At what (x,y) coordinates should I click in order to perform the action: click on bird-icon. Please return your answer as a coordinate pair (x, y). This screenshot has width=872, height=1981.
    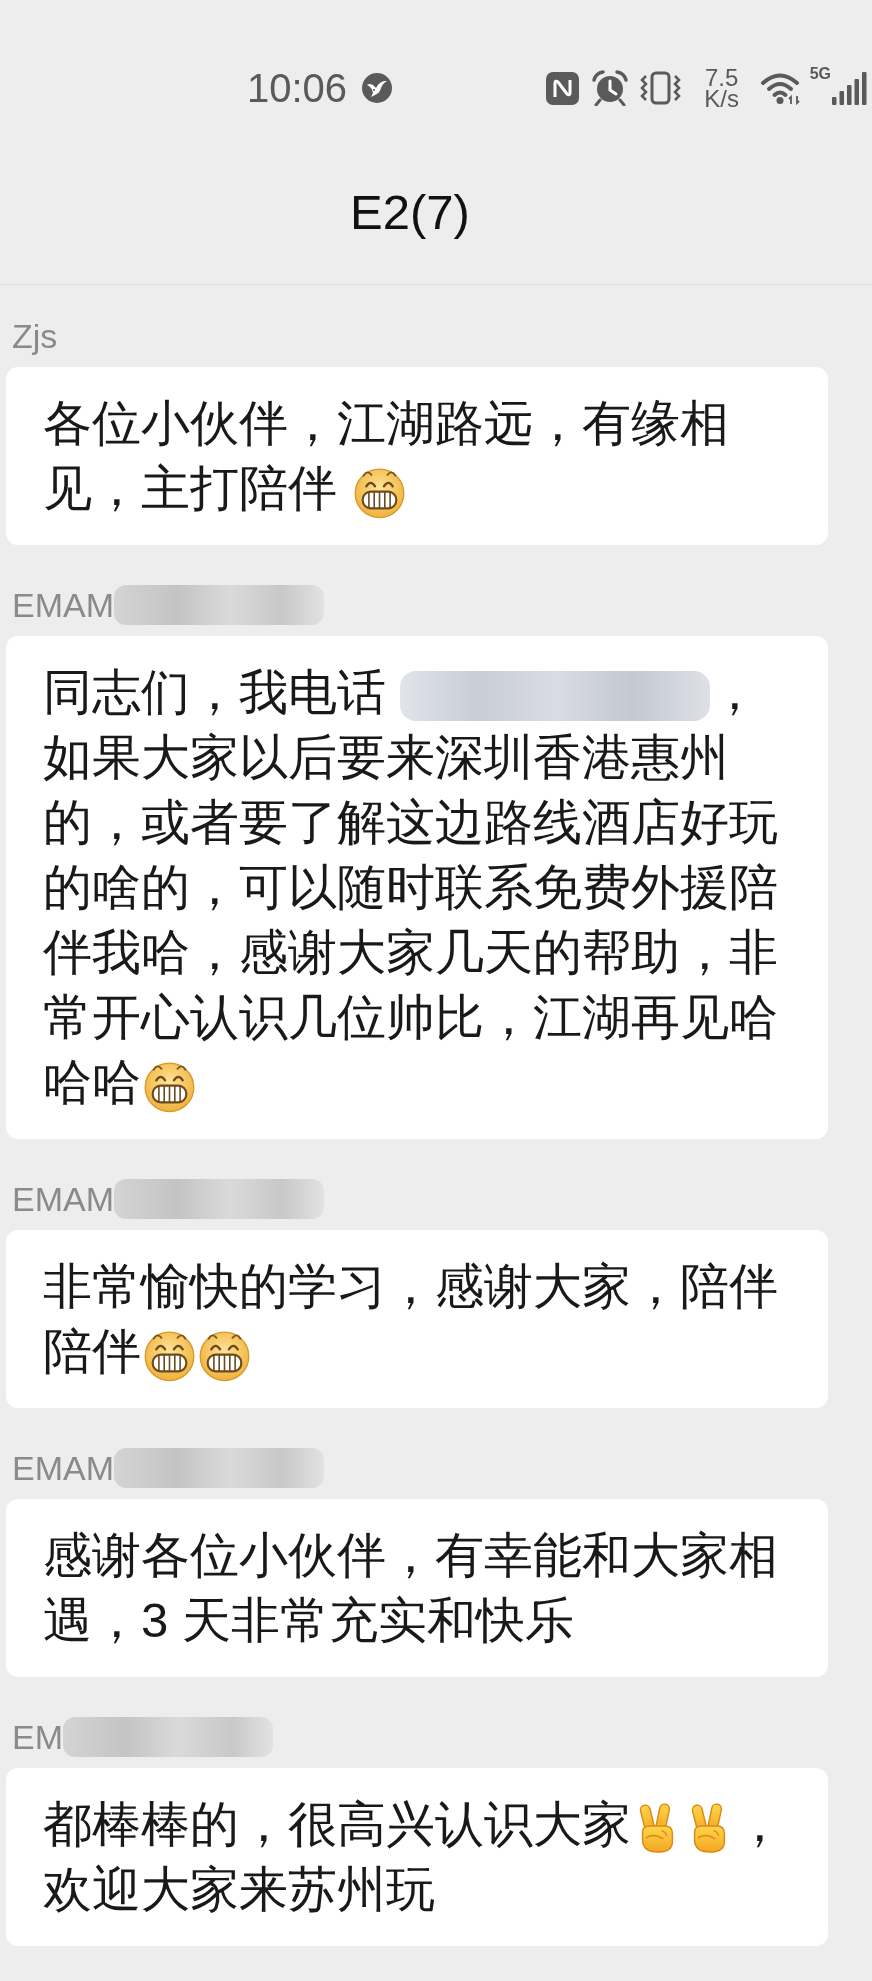
    Looking at the image, I should click on (377, 88).